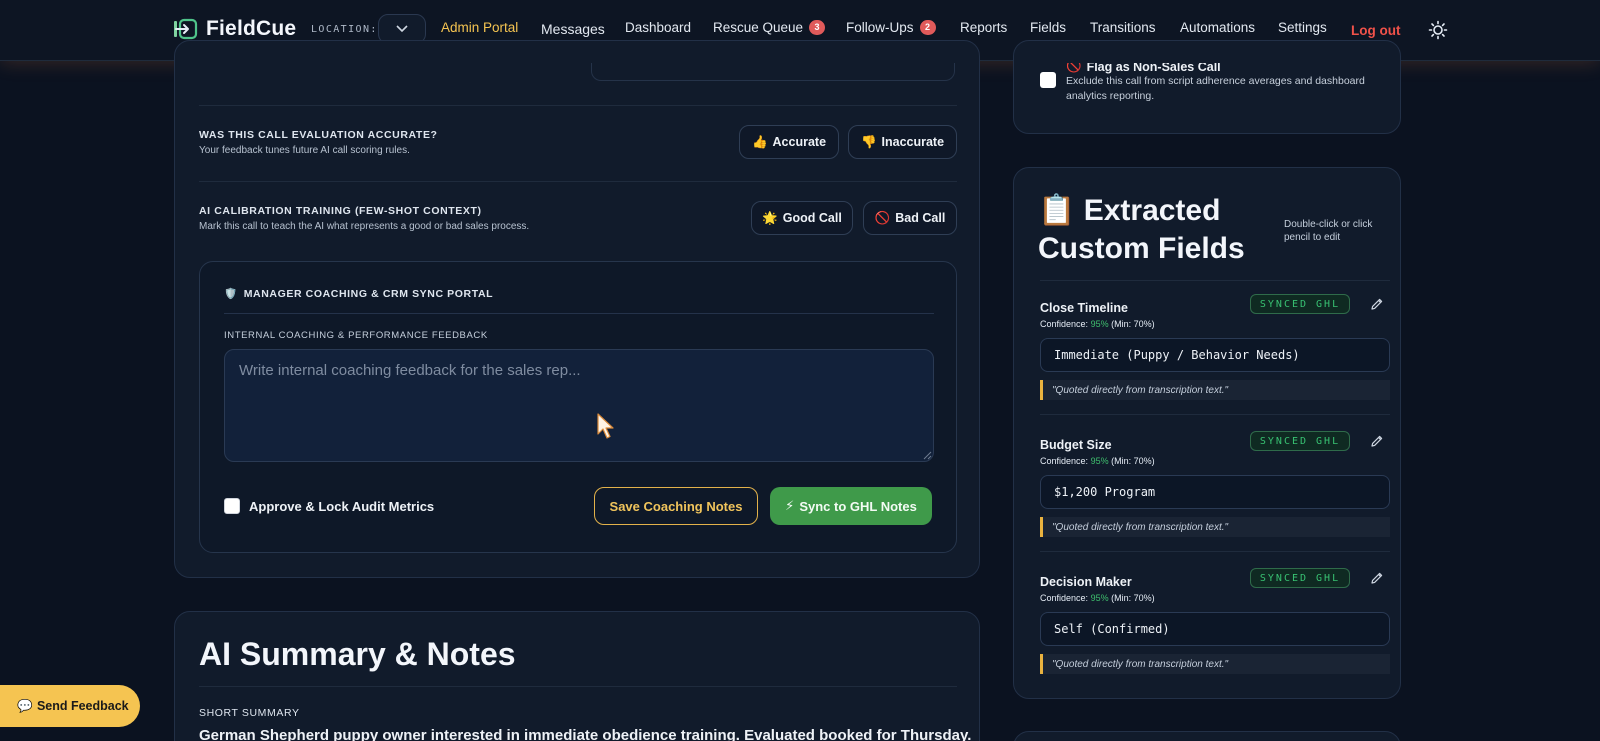 This screenshot has width=1600, height=741. I want to click on short-summary-label: SHORT SUMMARY, so click(249, 713).